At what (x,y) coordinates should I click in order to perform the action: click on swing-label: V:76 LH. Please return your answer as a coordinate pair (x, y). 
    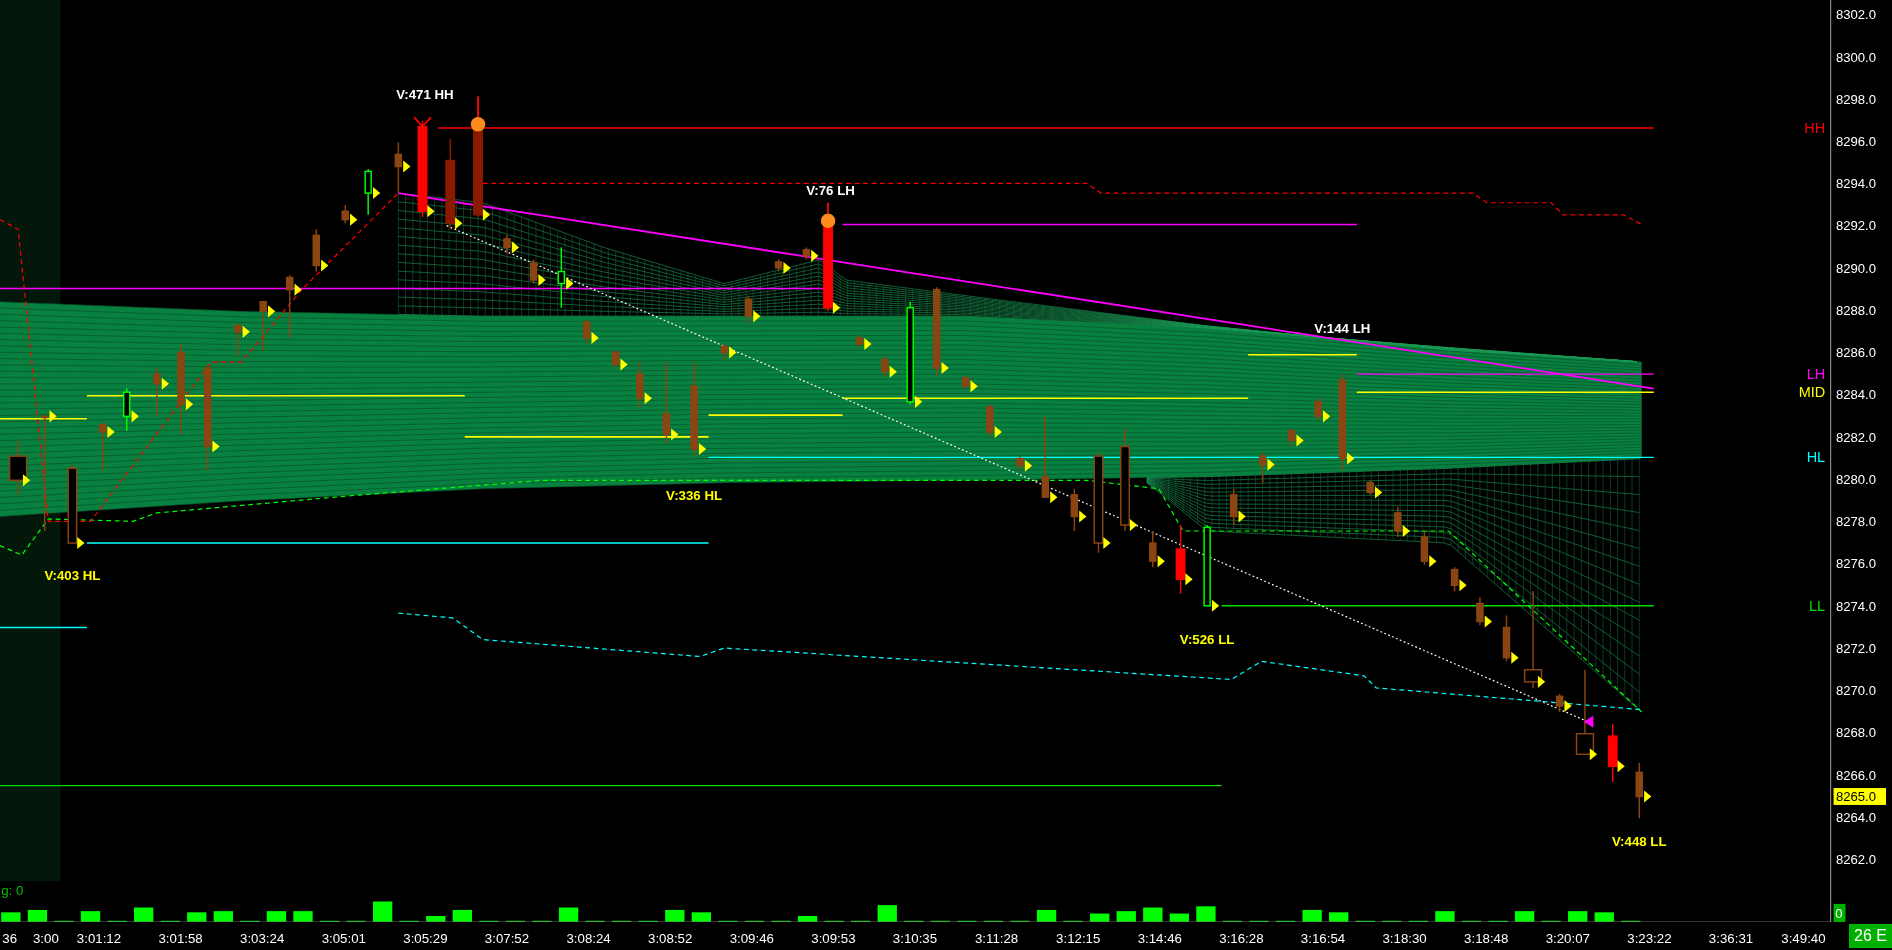
    Looking at the image, I should click on (830, 191).